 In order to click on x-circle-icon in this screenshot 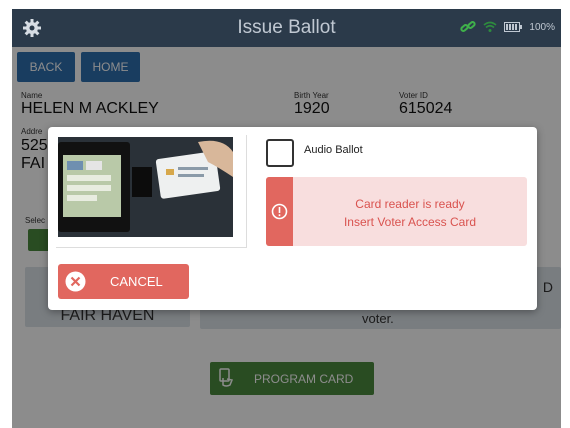, I will do `click(75, 281)`.